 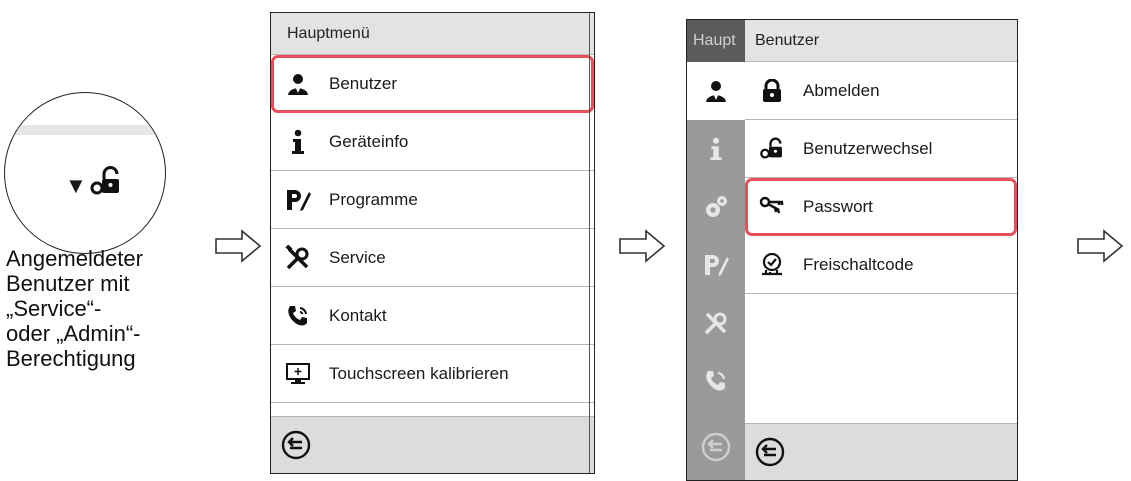 I want to click on menu-item-kontakt: Kontakt, so click(x=432, y=316).